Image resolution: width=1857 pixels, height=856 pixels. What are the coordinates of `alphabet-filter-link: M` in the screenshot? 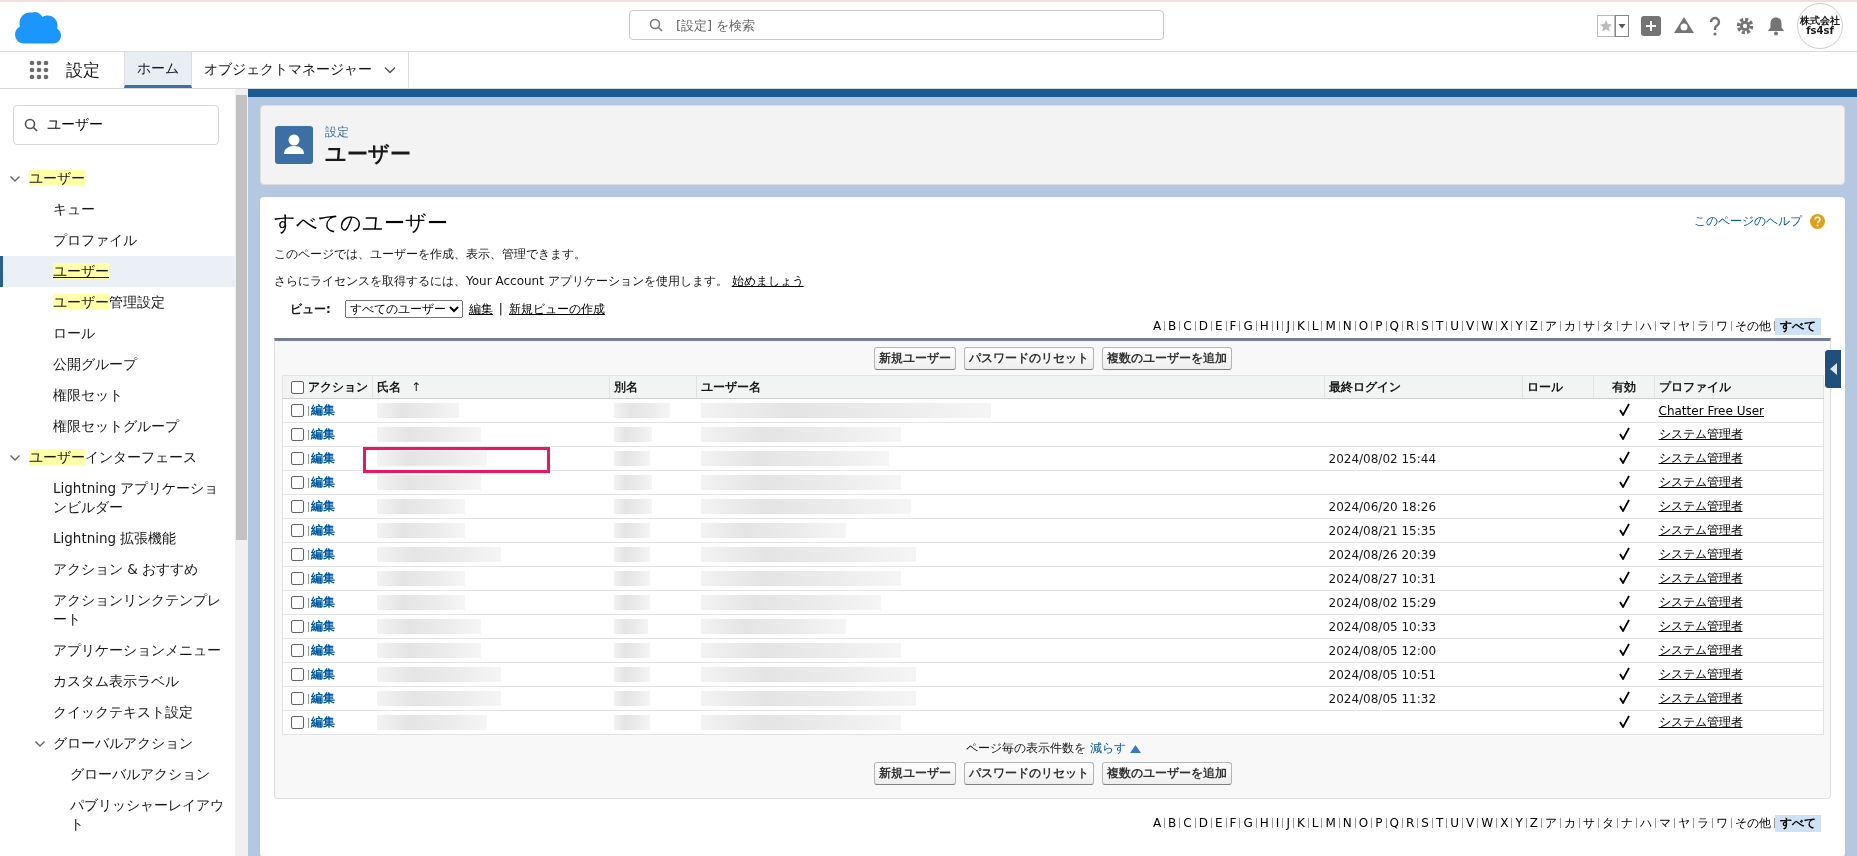 It's located at (1330, 326).